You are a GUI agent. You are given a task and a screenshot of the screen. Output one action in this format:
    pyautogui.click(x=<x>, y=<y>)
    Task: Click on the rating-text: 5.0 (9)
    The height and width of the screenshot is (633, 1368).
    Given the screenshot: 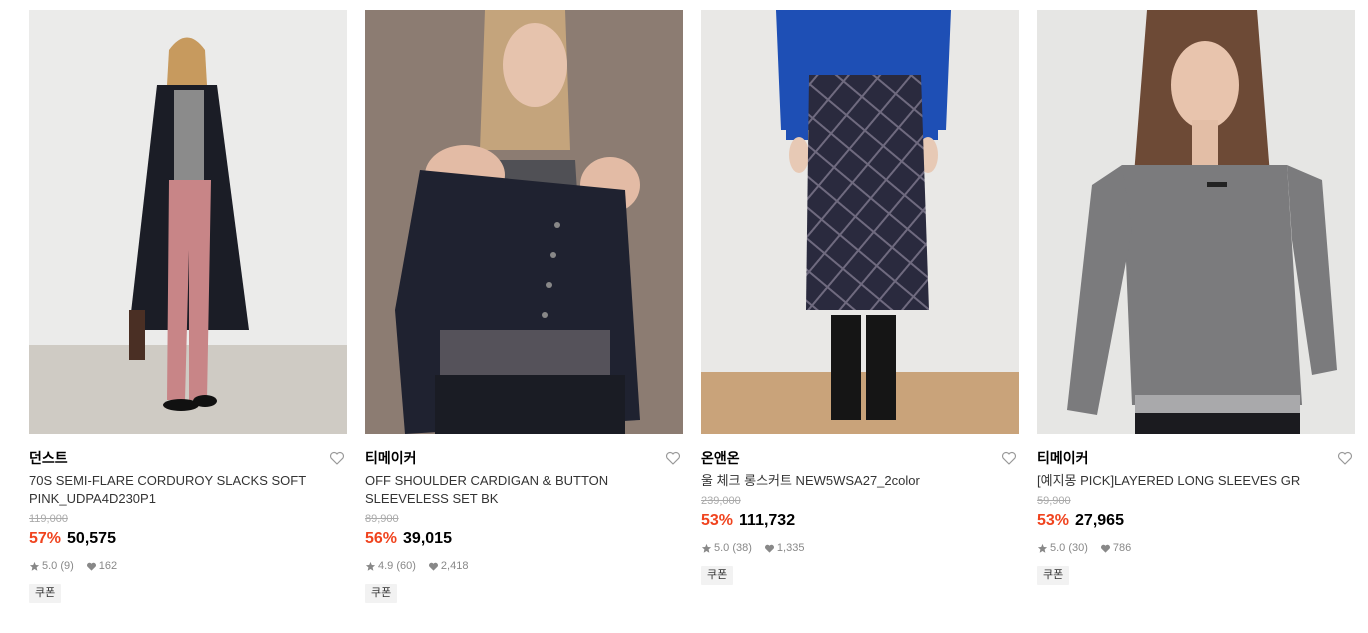 What is the action you would take?
    pyautogui.click(x=58, y=566)
    